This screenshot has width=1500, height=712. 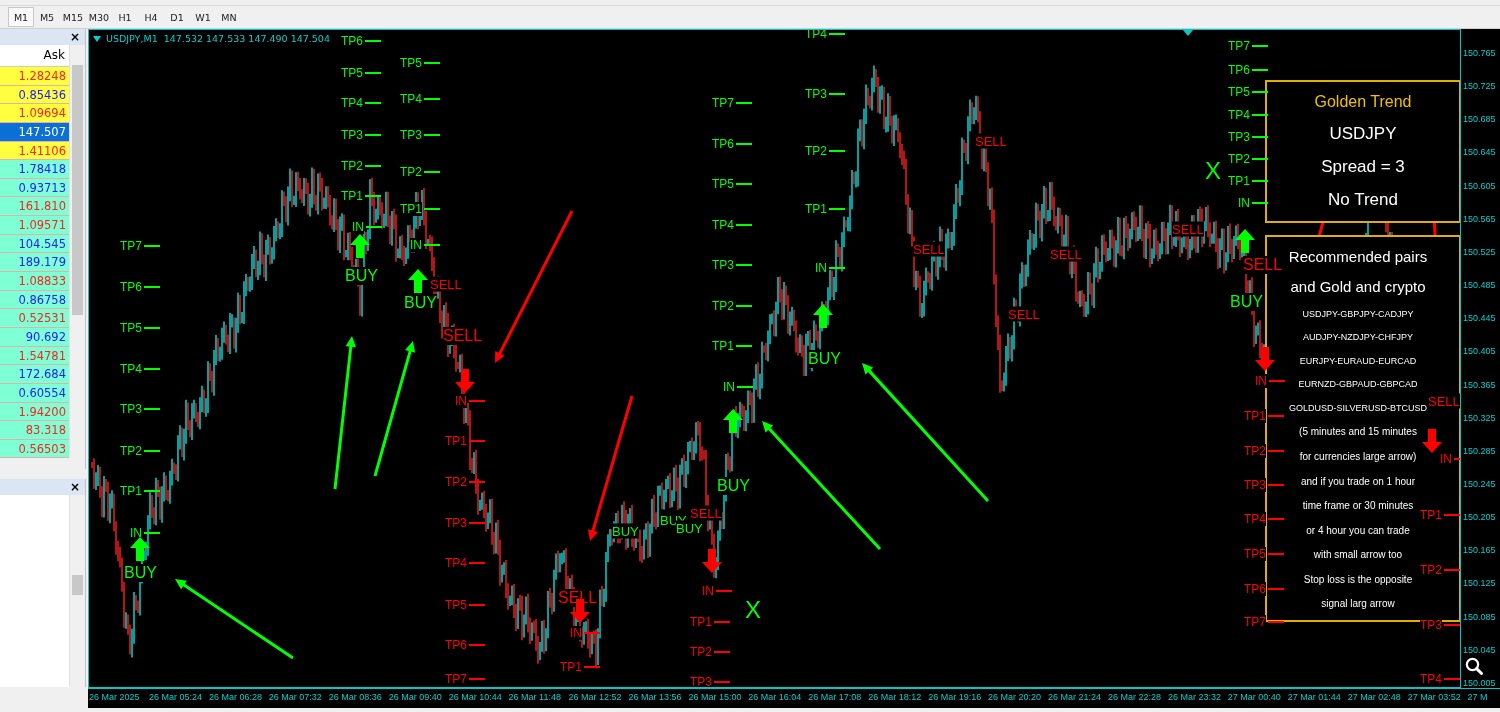 I want to click on pair-list-line: USDJPY-GBPJPY-CADJPY, so click(x=1358, y=313).